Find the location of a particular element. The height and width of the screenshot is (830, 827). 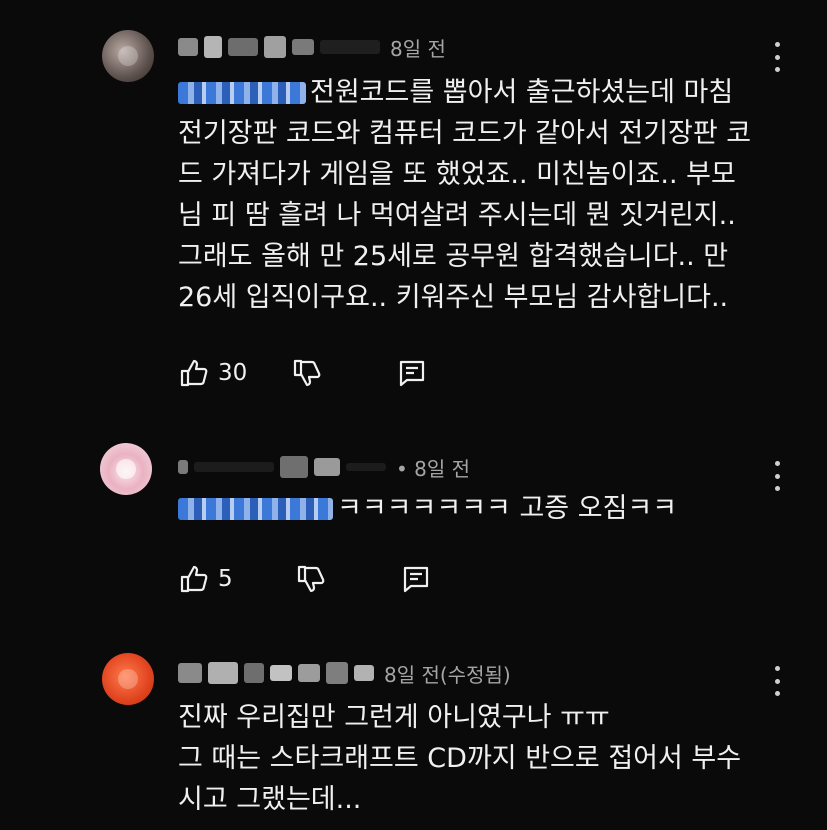

comment-line: 진짜 우리집만 그런게 아니였구나 ㅠㅠ is located at coordinates (394, 717).